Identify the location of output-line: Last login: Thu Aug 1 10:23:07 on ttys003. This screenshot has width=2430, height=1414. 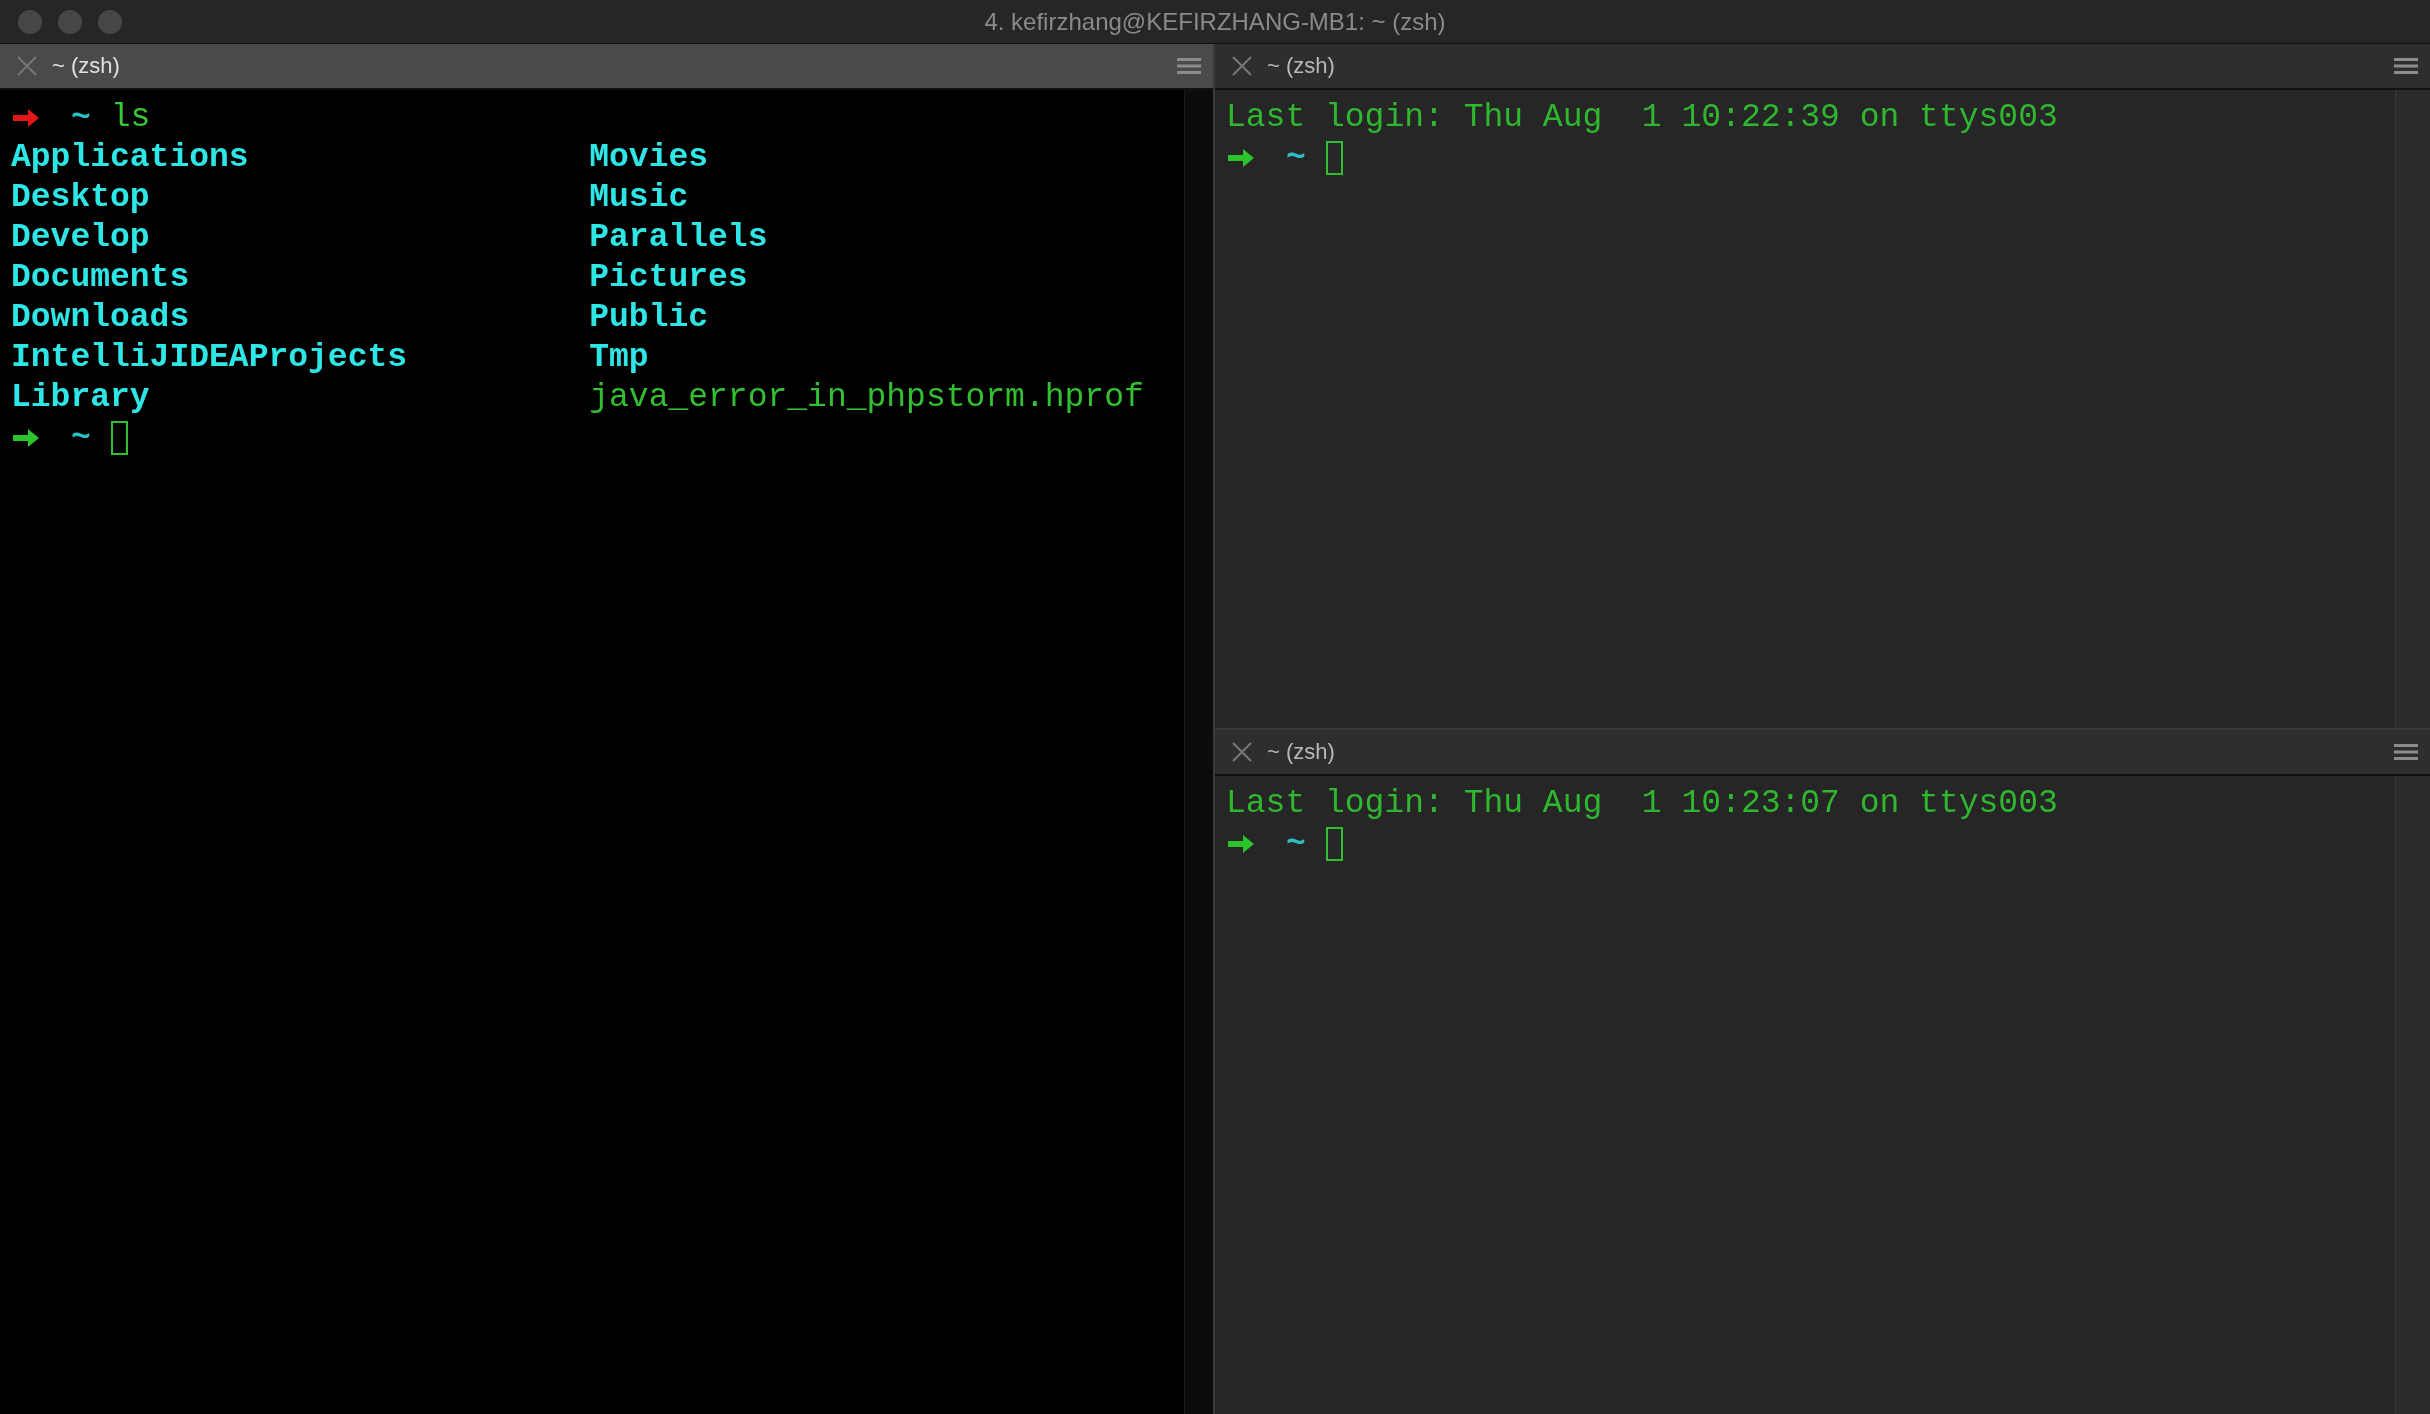
(1642, 804).